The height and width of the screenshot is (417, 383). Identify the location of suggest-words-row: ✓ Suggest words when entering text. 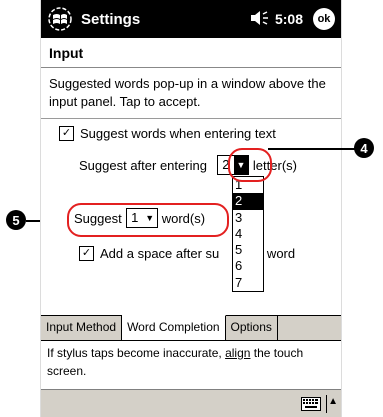
(167, 133).